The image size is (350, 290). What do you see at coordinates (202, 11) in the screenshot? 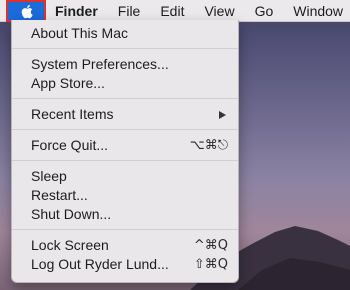
I see `menubar-items: Finder File Edit View Go Window` at bounding box center [202, 11].